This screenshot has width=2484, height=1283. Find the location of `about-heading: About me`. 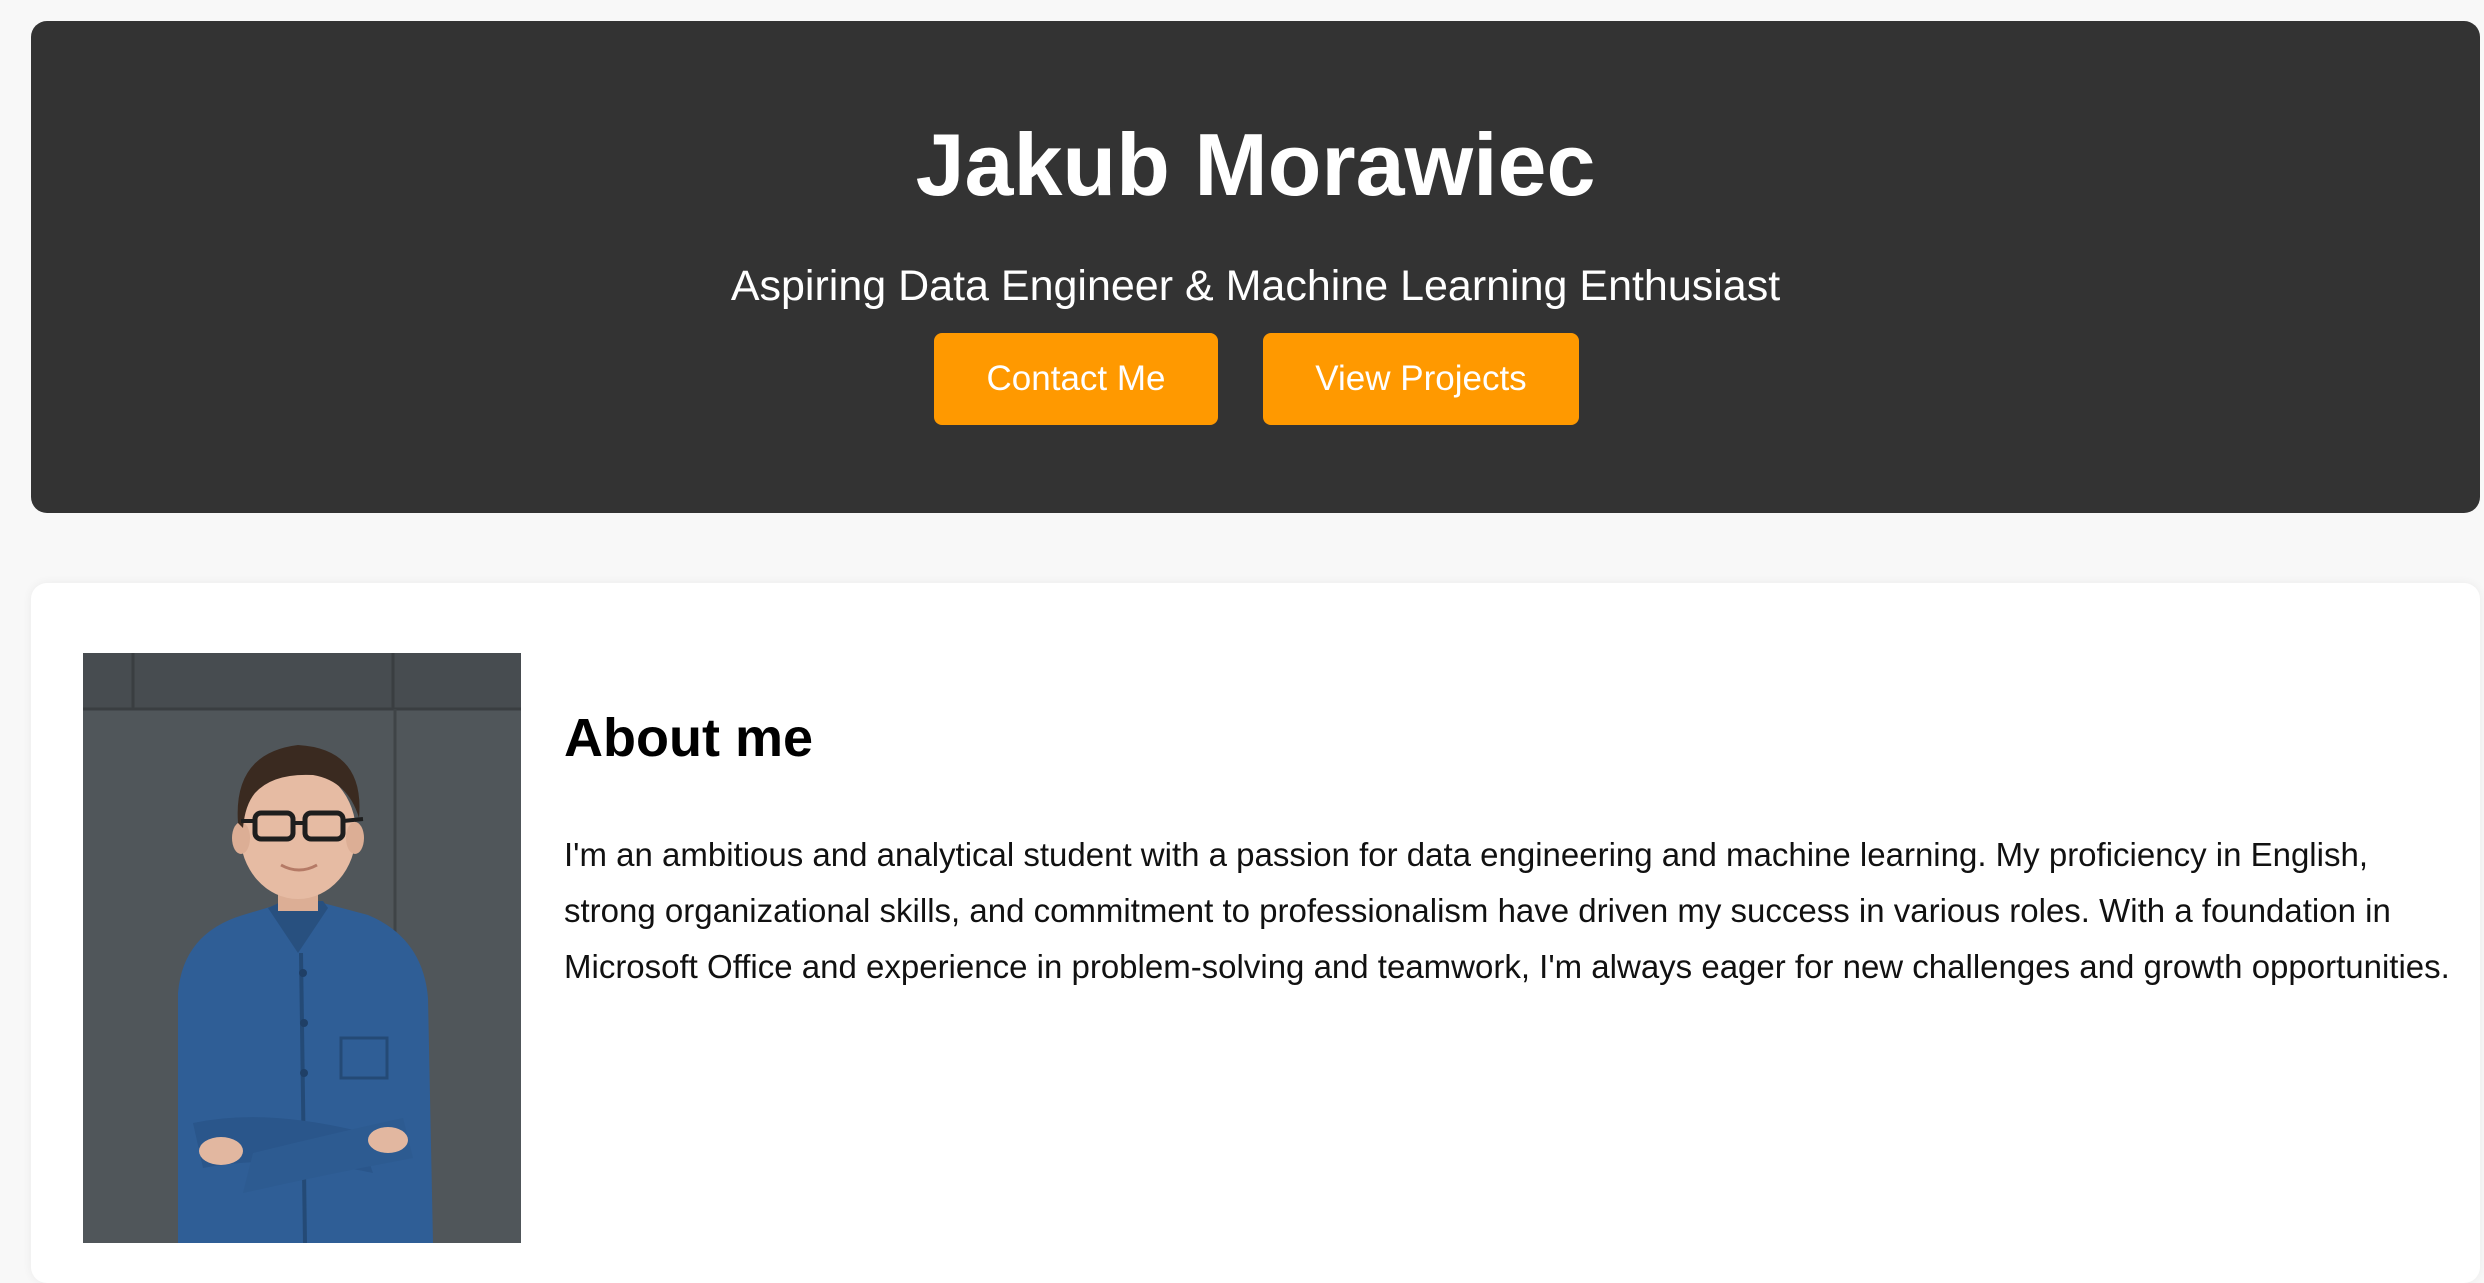

about-heading: About me is located at coordinates (688, 738).